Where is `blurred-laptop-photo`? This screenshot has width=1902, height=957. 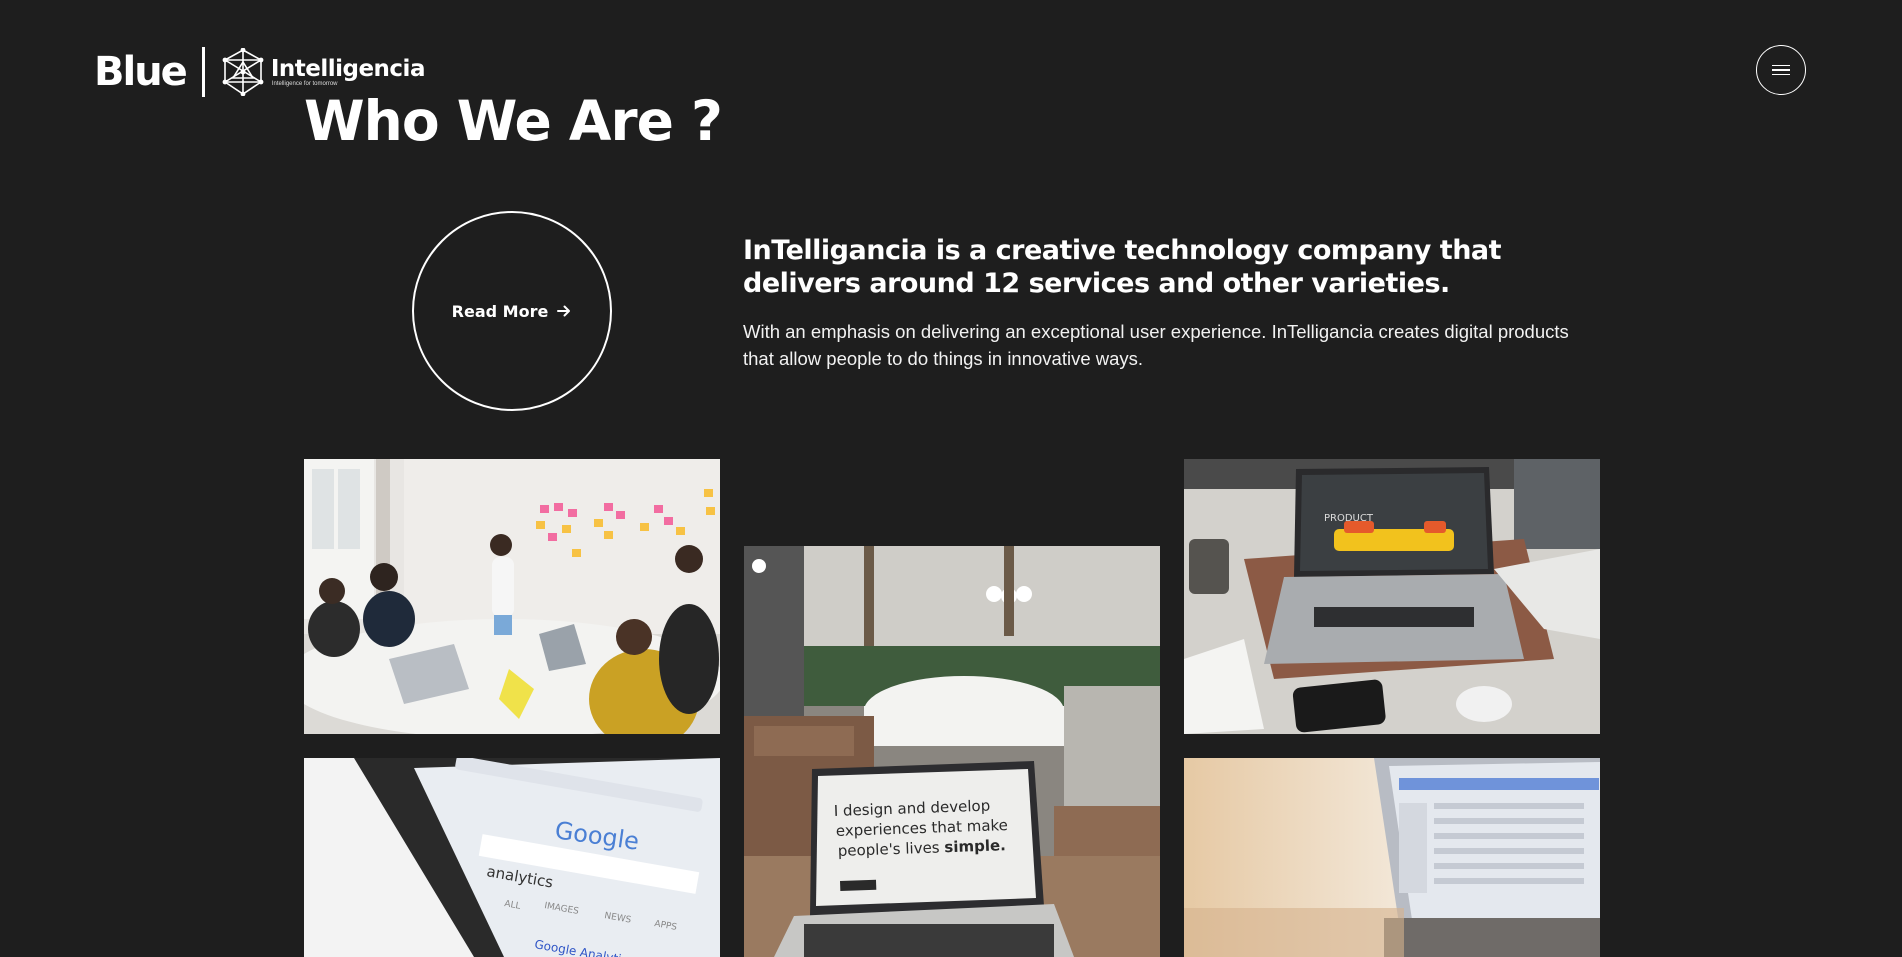
blurred-laptop-photo is located at coordinates (1392, 857).